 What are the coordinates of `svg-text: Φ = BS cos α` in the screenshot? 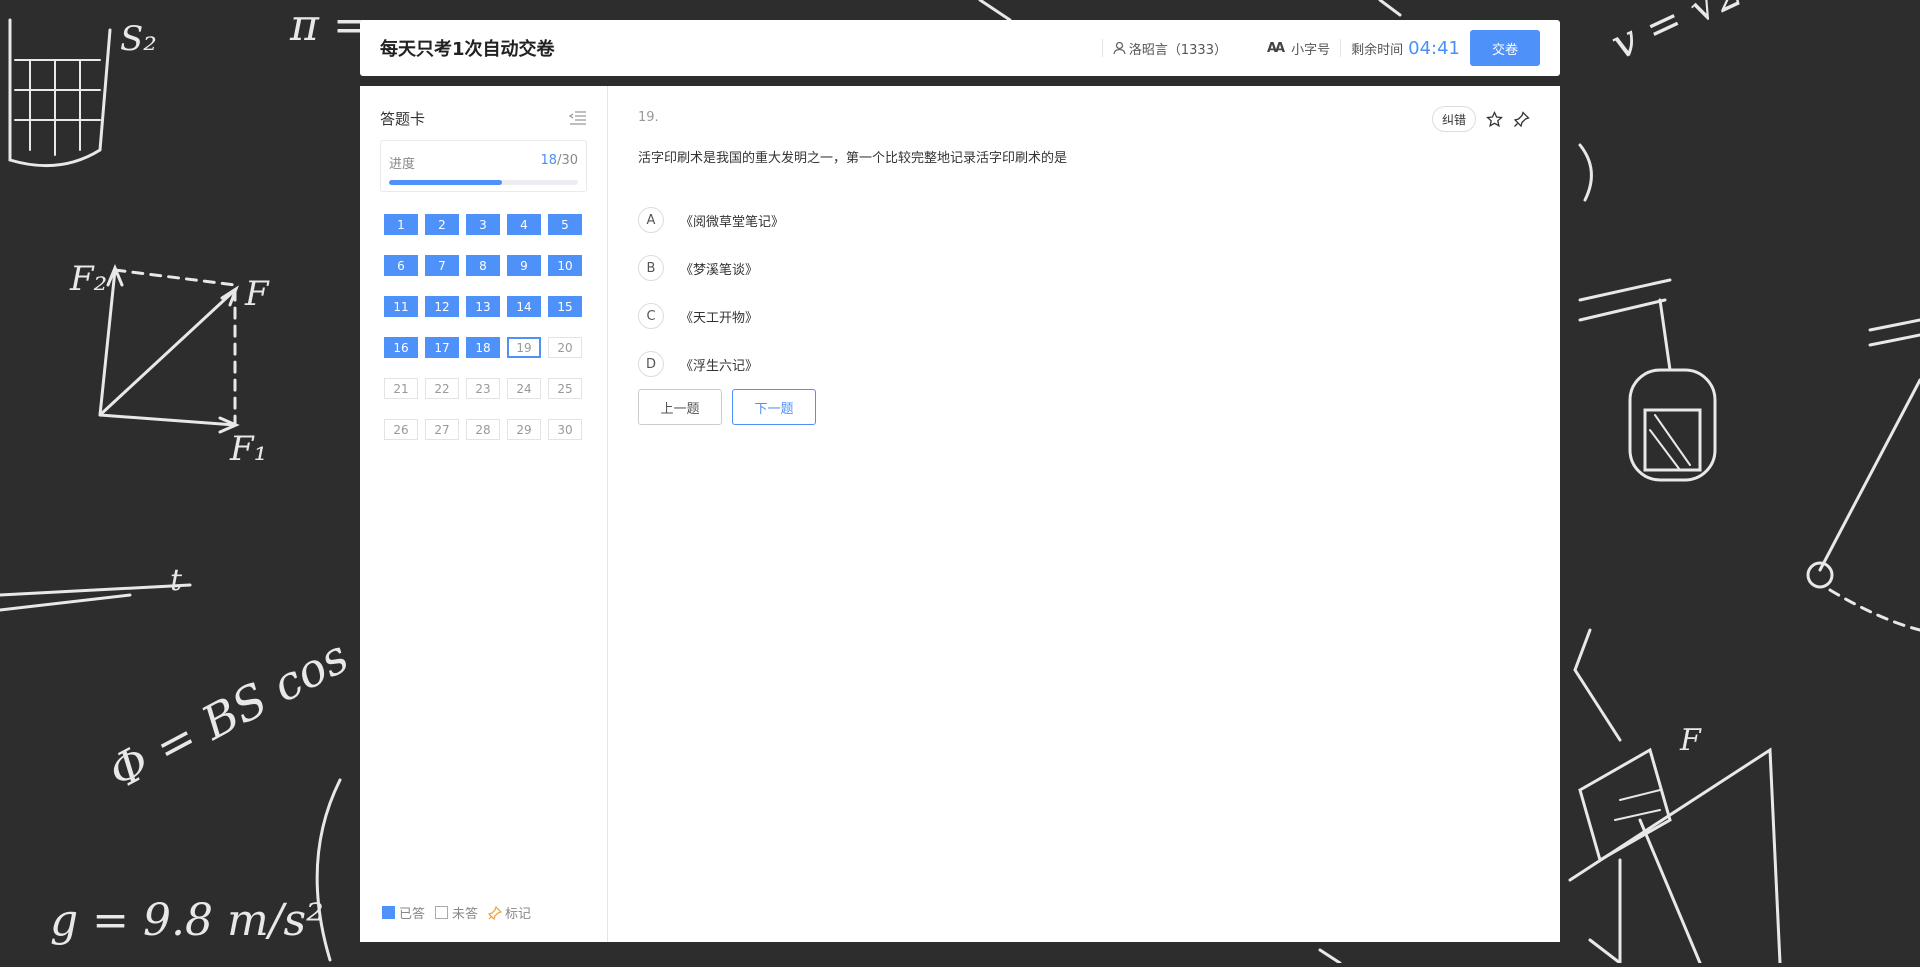 It's located at (248, 703).